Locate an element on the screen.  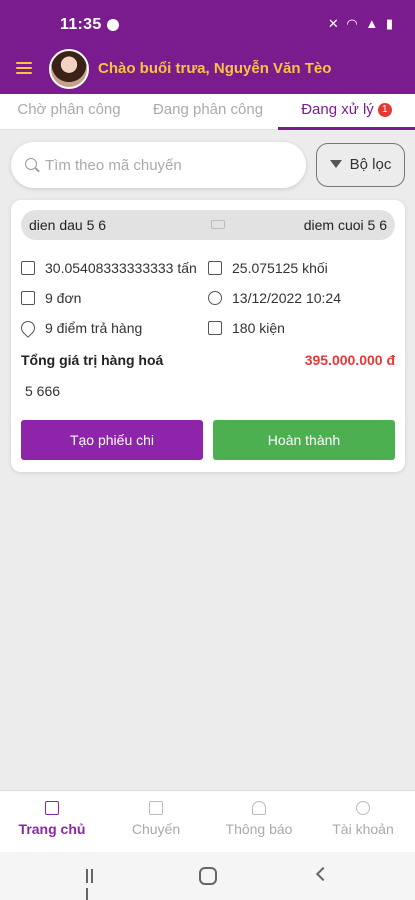
nav-label: Tài khoản is located at coordinates (363, 829).